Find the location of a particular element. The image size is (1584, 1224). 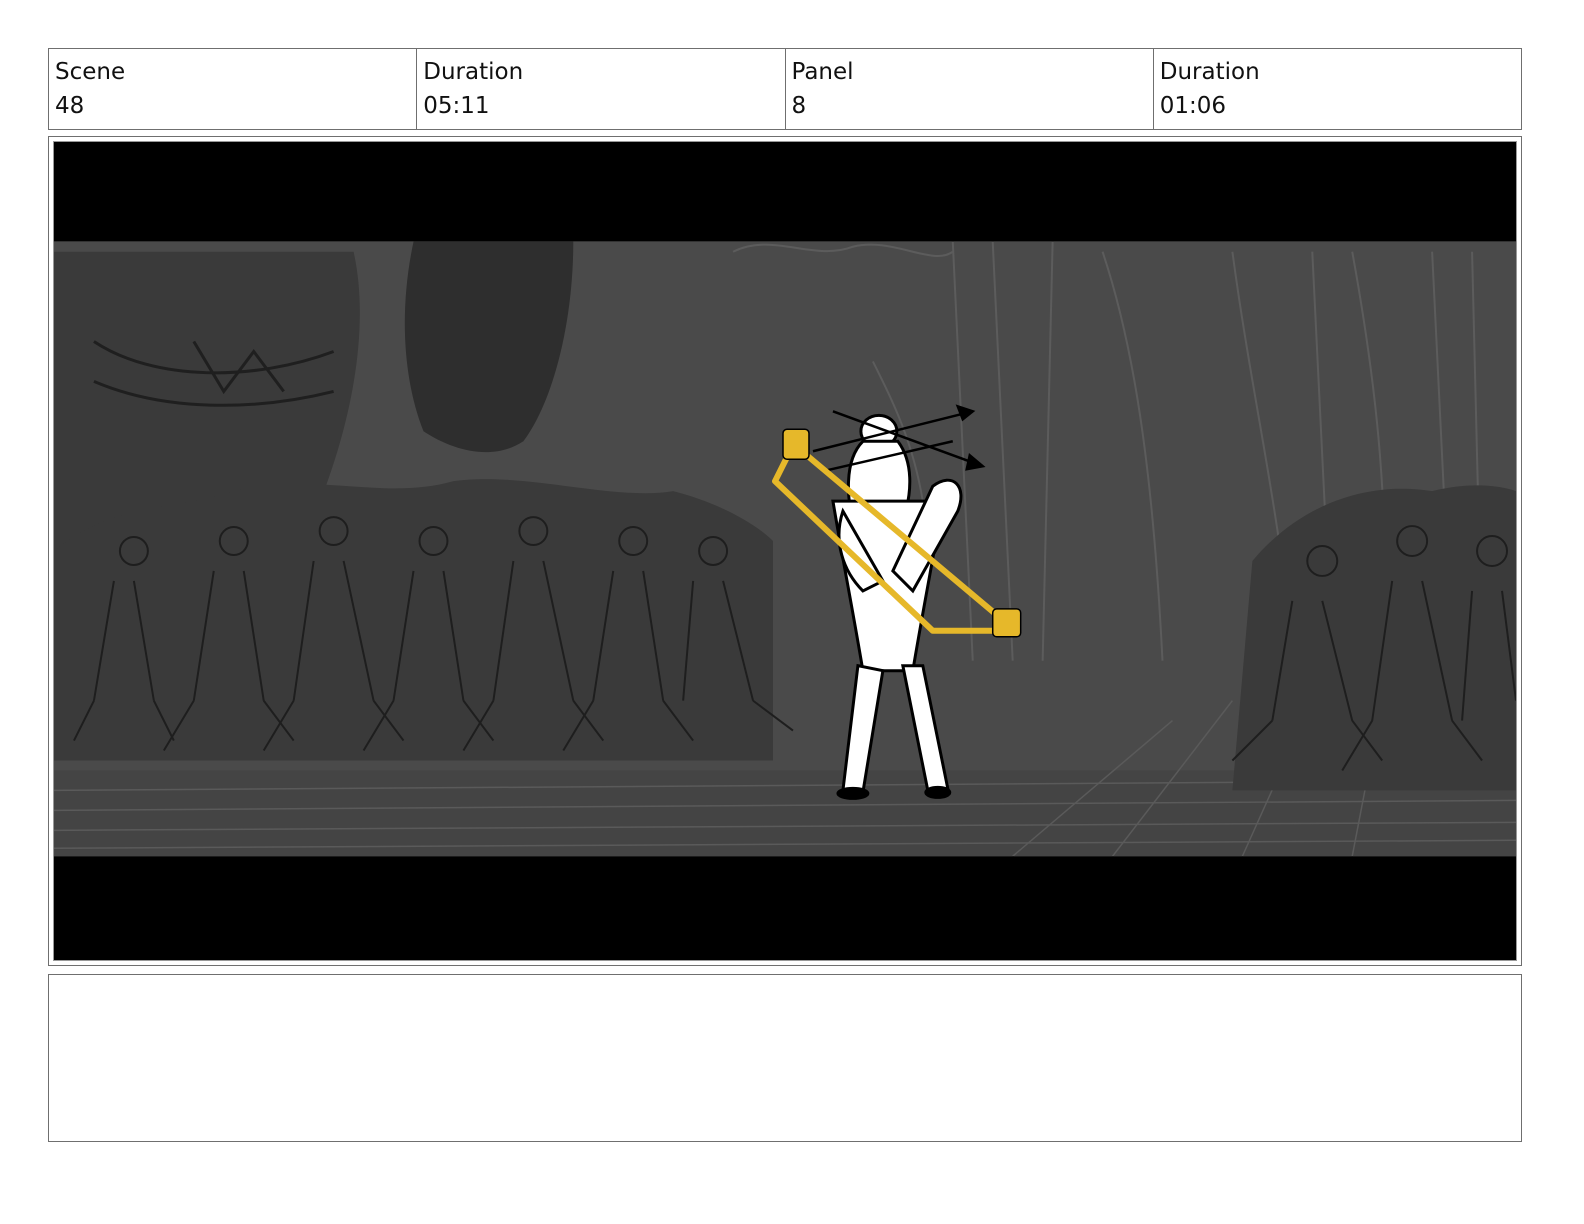

panel-label: Panel is located at coordinates (822, 72).